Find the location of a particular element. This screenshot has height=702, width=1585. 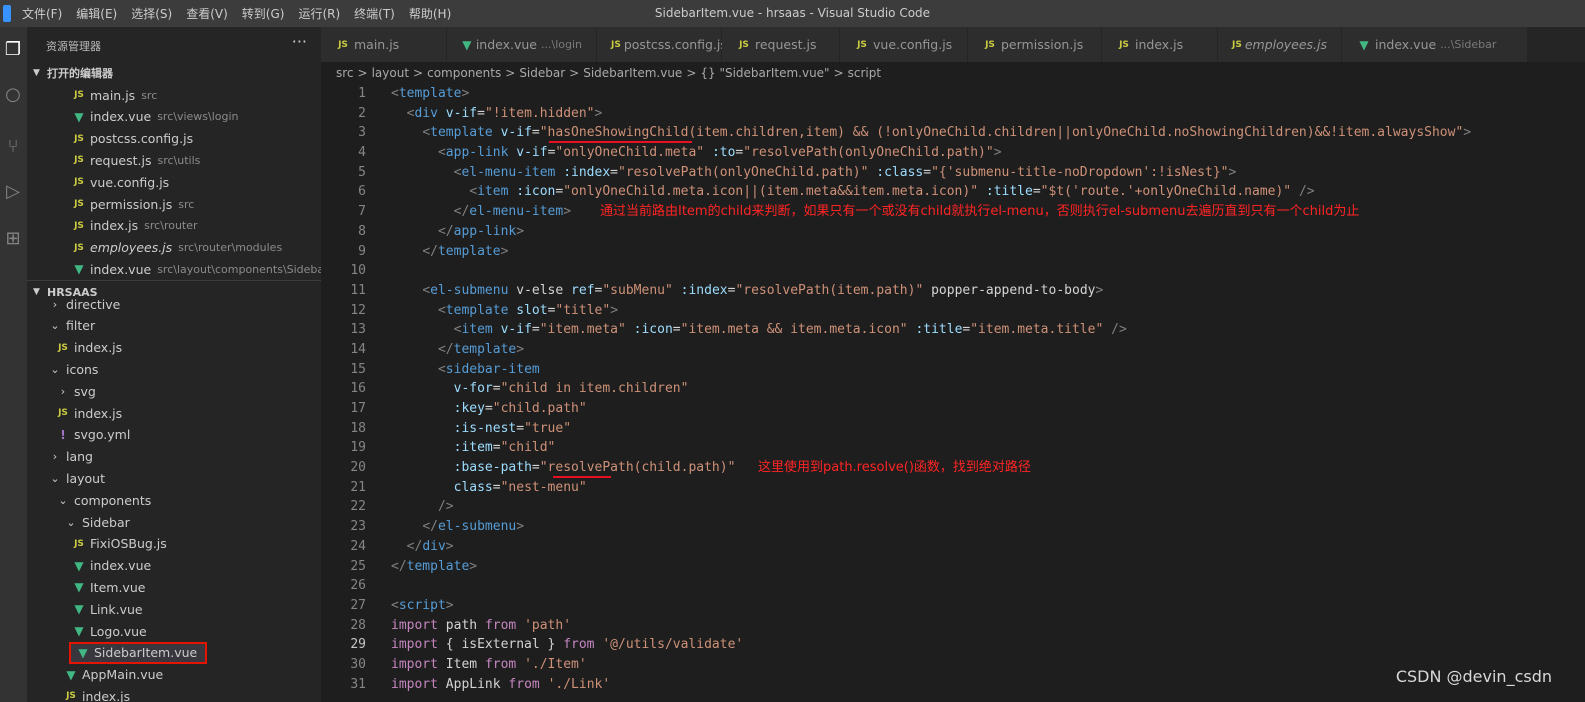

tab-path: ...\Sidebar is located at coordinates (1468, 44).